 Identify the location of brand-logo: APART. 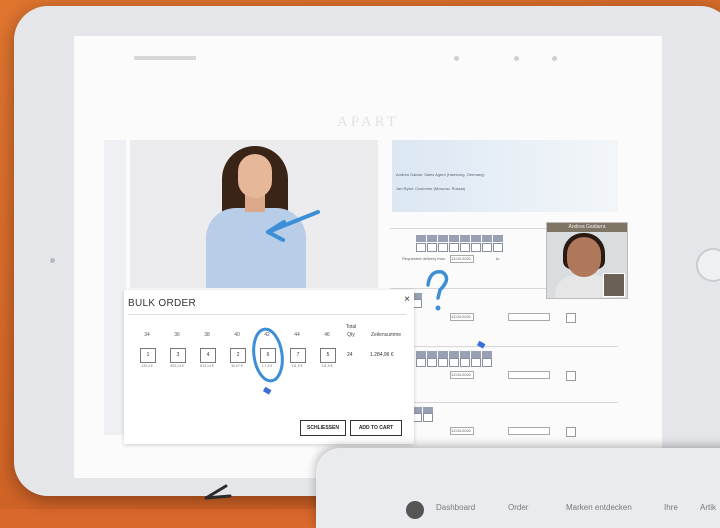
(368, 122).